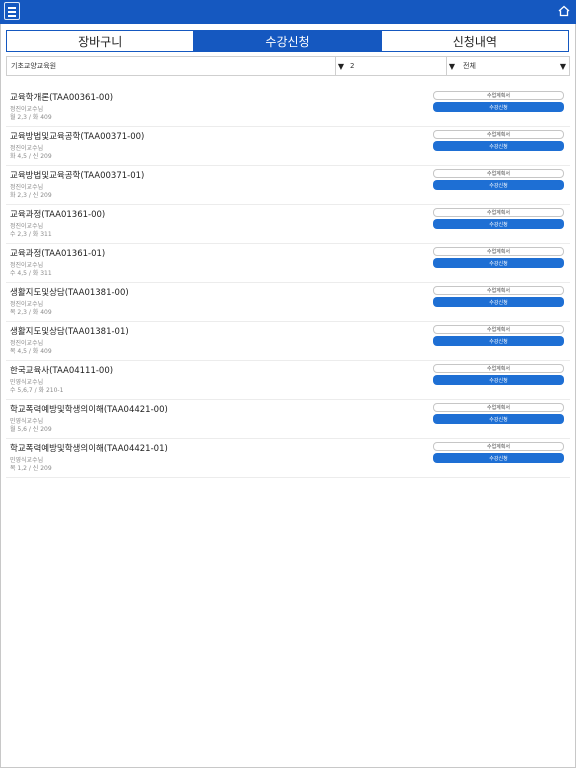 The width and height of the screenshot is (576, 768). What do you see at coordinates (89, 410) in the screenshot?
I see `course-title: 학교폭력예방및학생의이해(TAA04421-00)` at bounding box center [89, 410].